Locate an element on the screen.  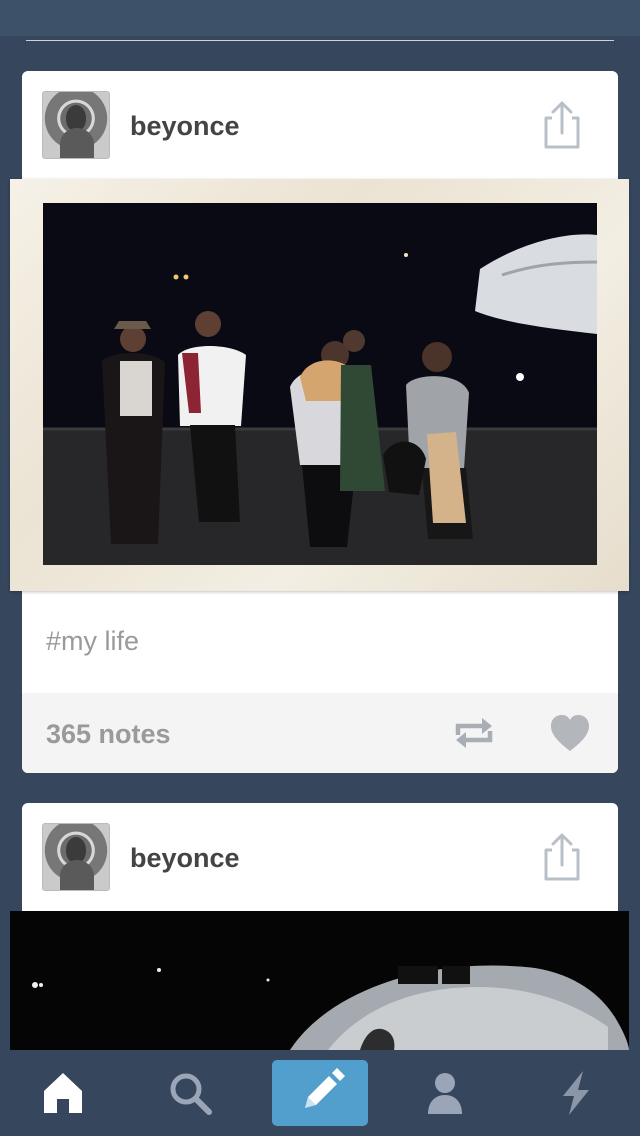
top-divider is located at coordinates (320, 40).